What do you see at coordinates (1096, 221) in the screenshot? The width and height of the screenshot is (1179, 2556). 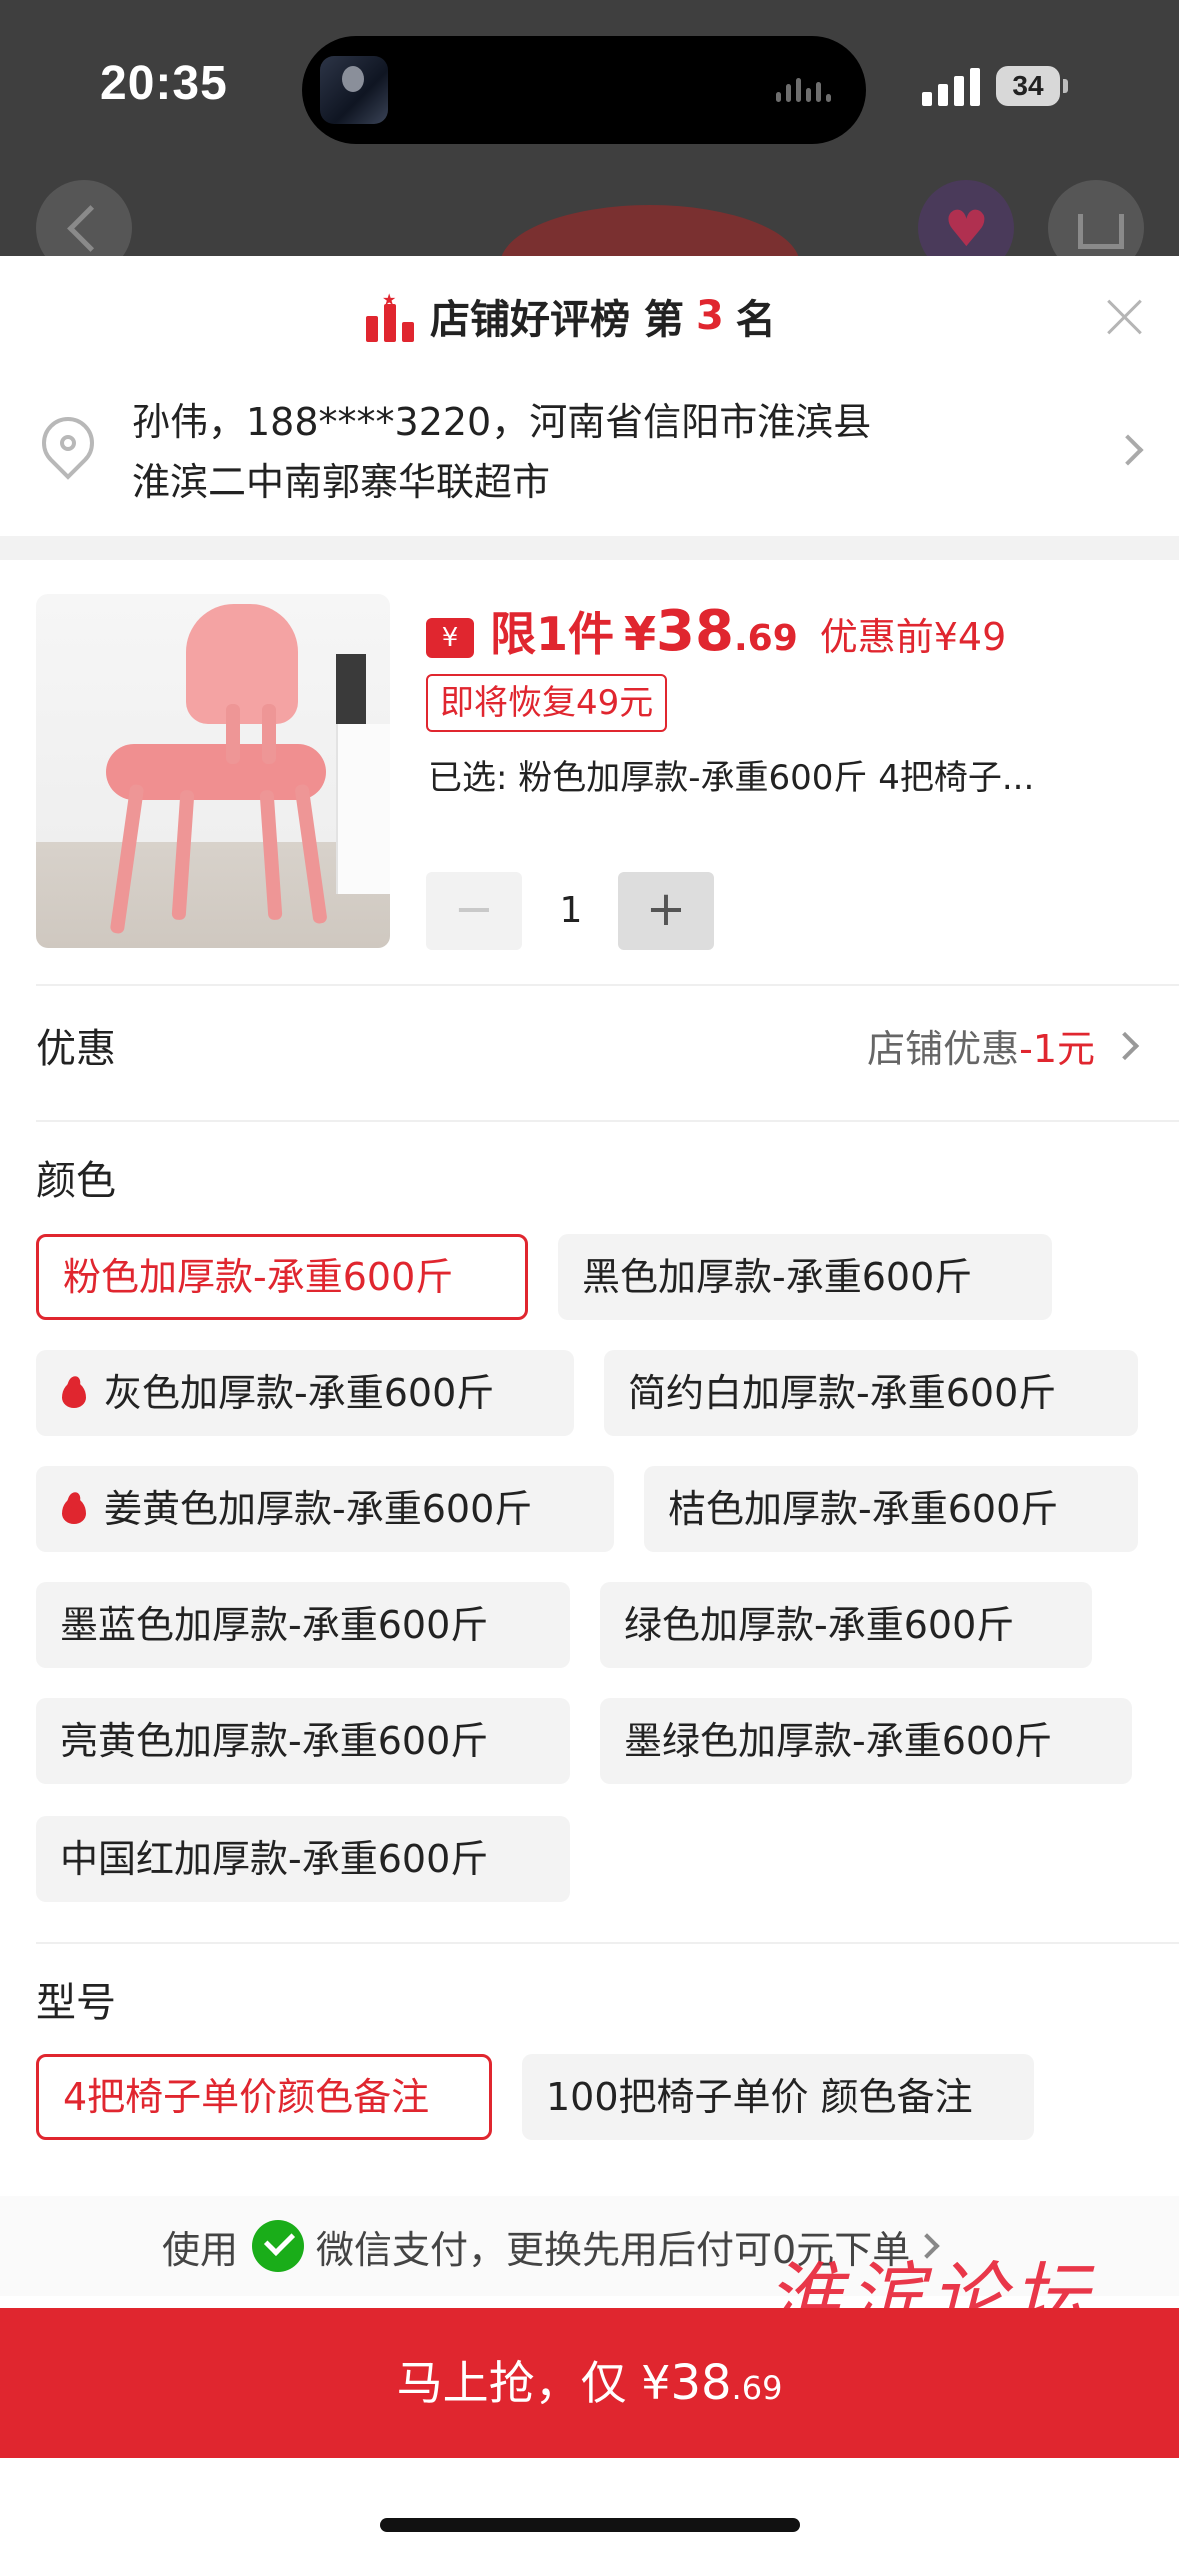 I see `share-icon` at bounding box center [1096, 221].